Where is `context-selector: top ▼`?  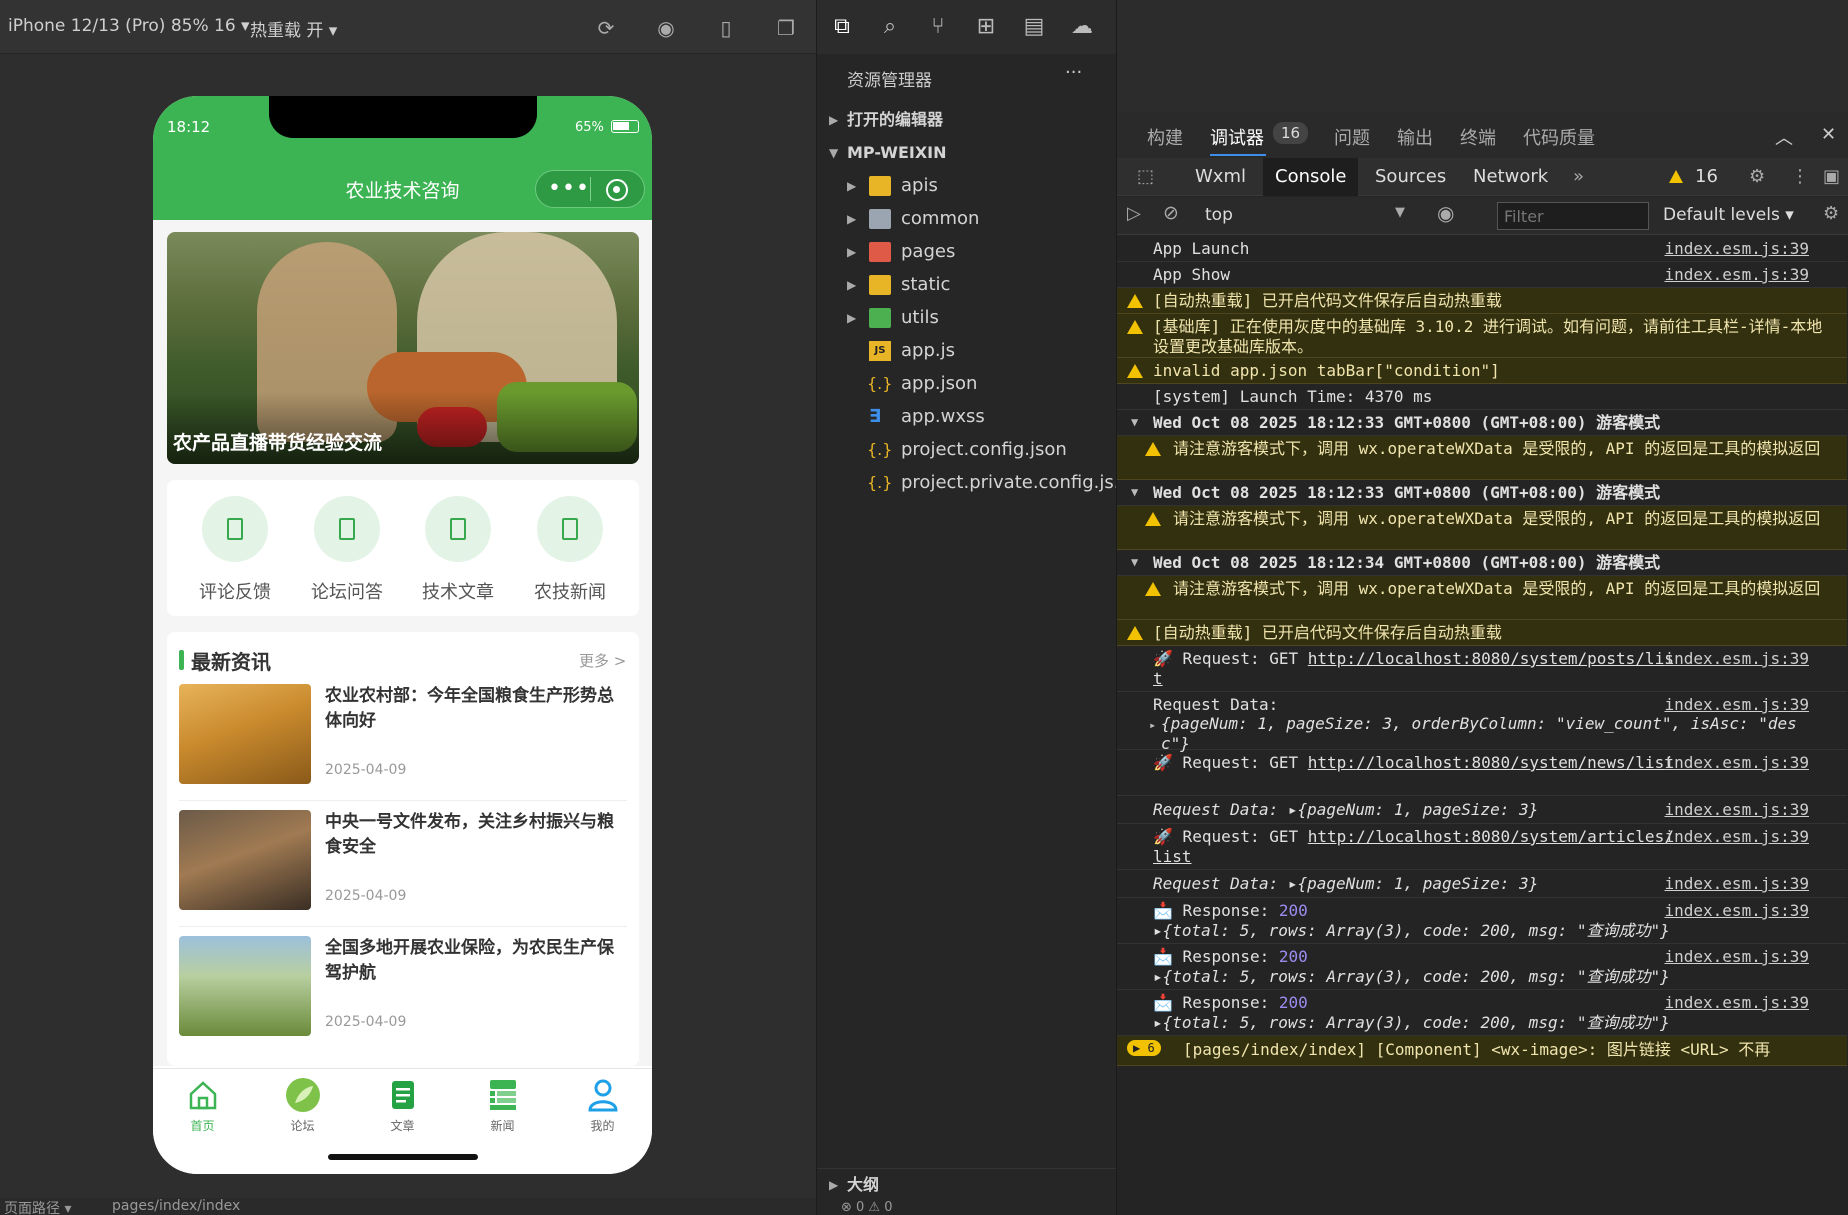
context-selector: top ▼ is located at coordinates (1310, 217).